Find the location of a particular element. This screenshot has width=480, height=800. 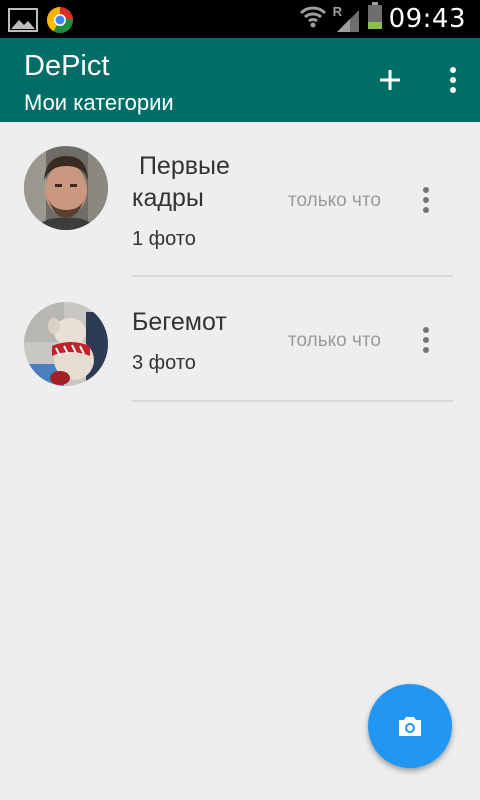

take-photo-button is located at coordinates (410, 726).